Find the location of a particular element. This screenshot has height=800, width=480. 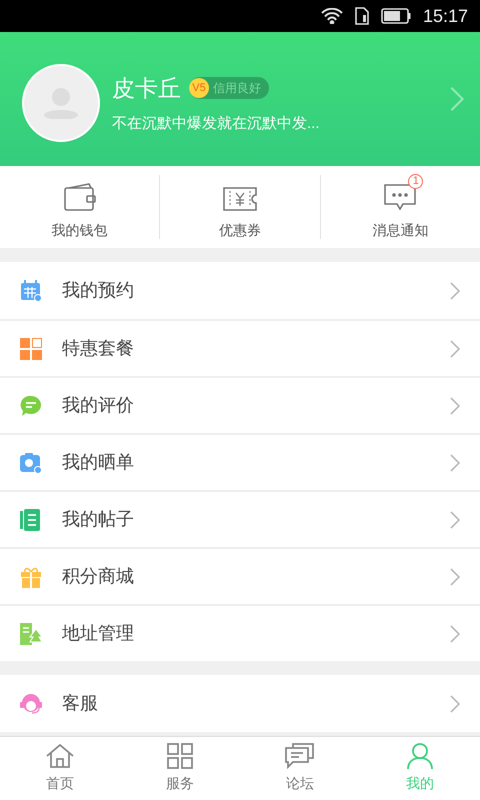

clock-time: 15:17 is located at coordinates (445, 16).